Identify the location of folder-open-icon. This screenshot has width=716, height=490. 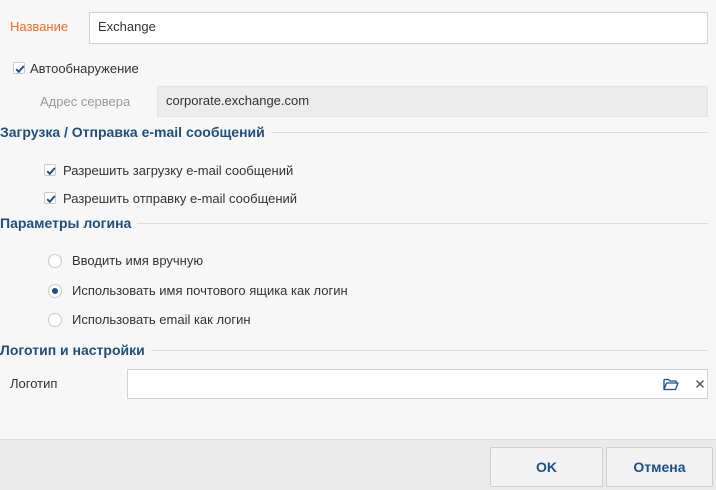
(671, 384).